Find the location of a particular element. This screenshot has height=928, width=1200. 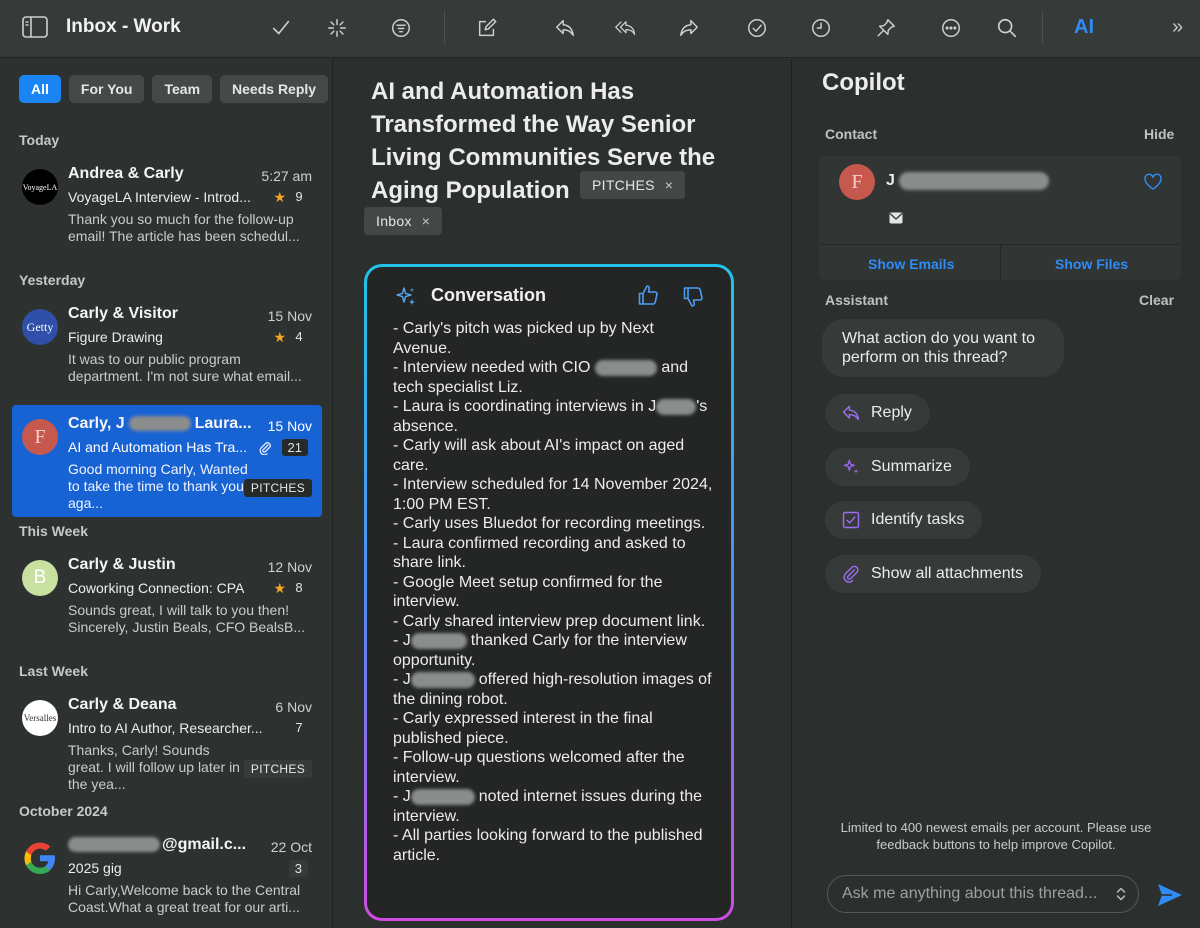

sidebar-icon is located at coordinates (35, 27).